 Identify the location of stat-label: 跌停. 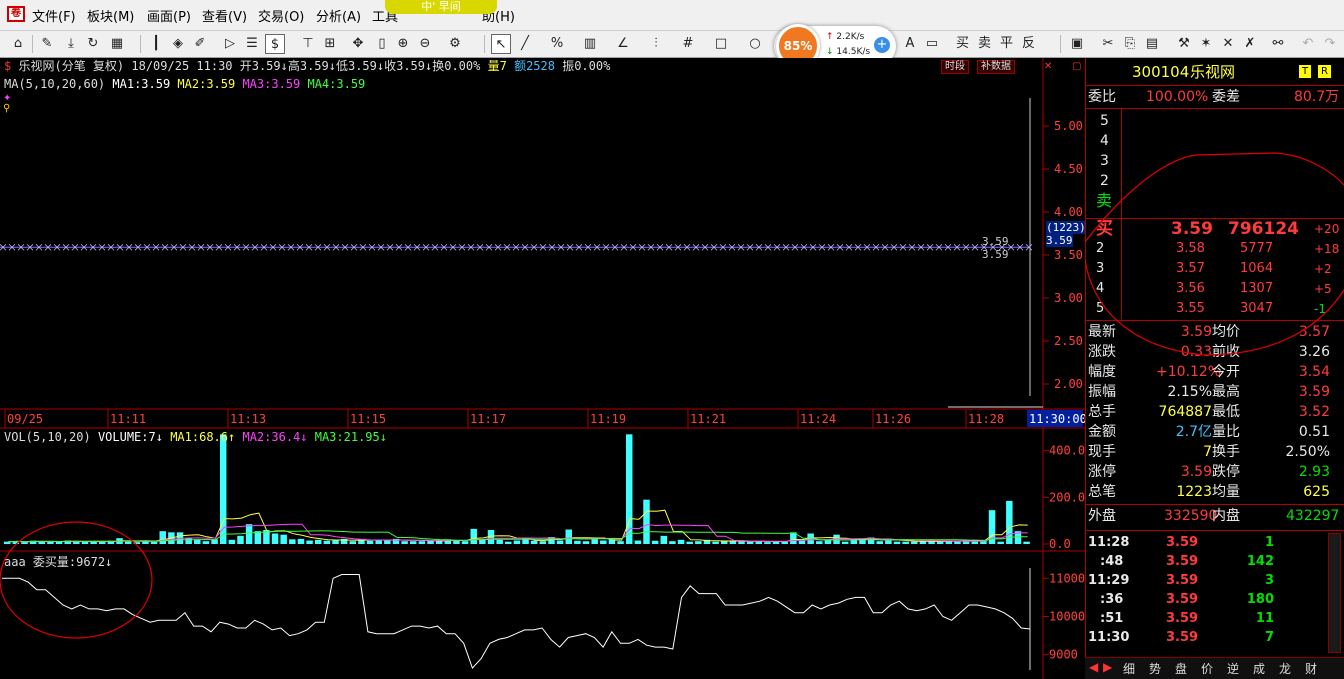
(1226, 472).